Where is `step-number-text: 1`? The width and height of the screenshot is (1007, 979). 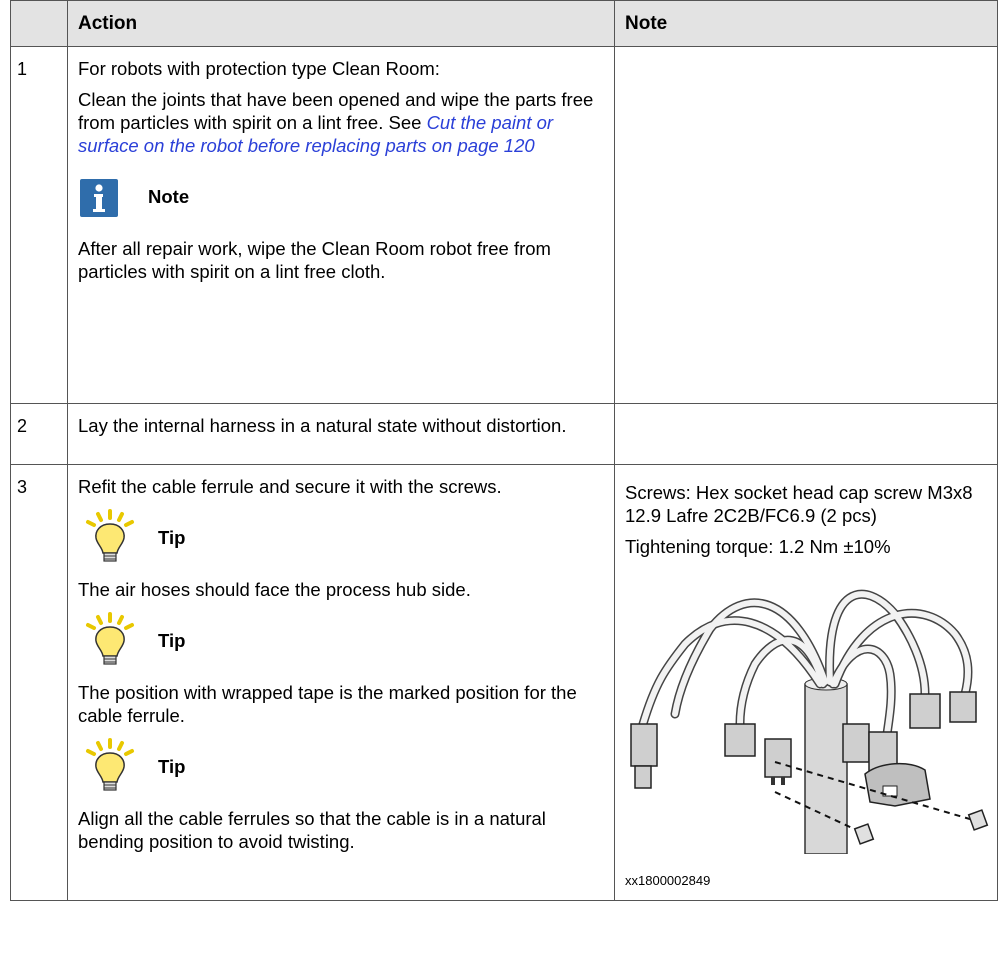 step-number-text: 1 is located at coordinates (22, 69).